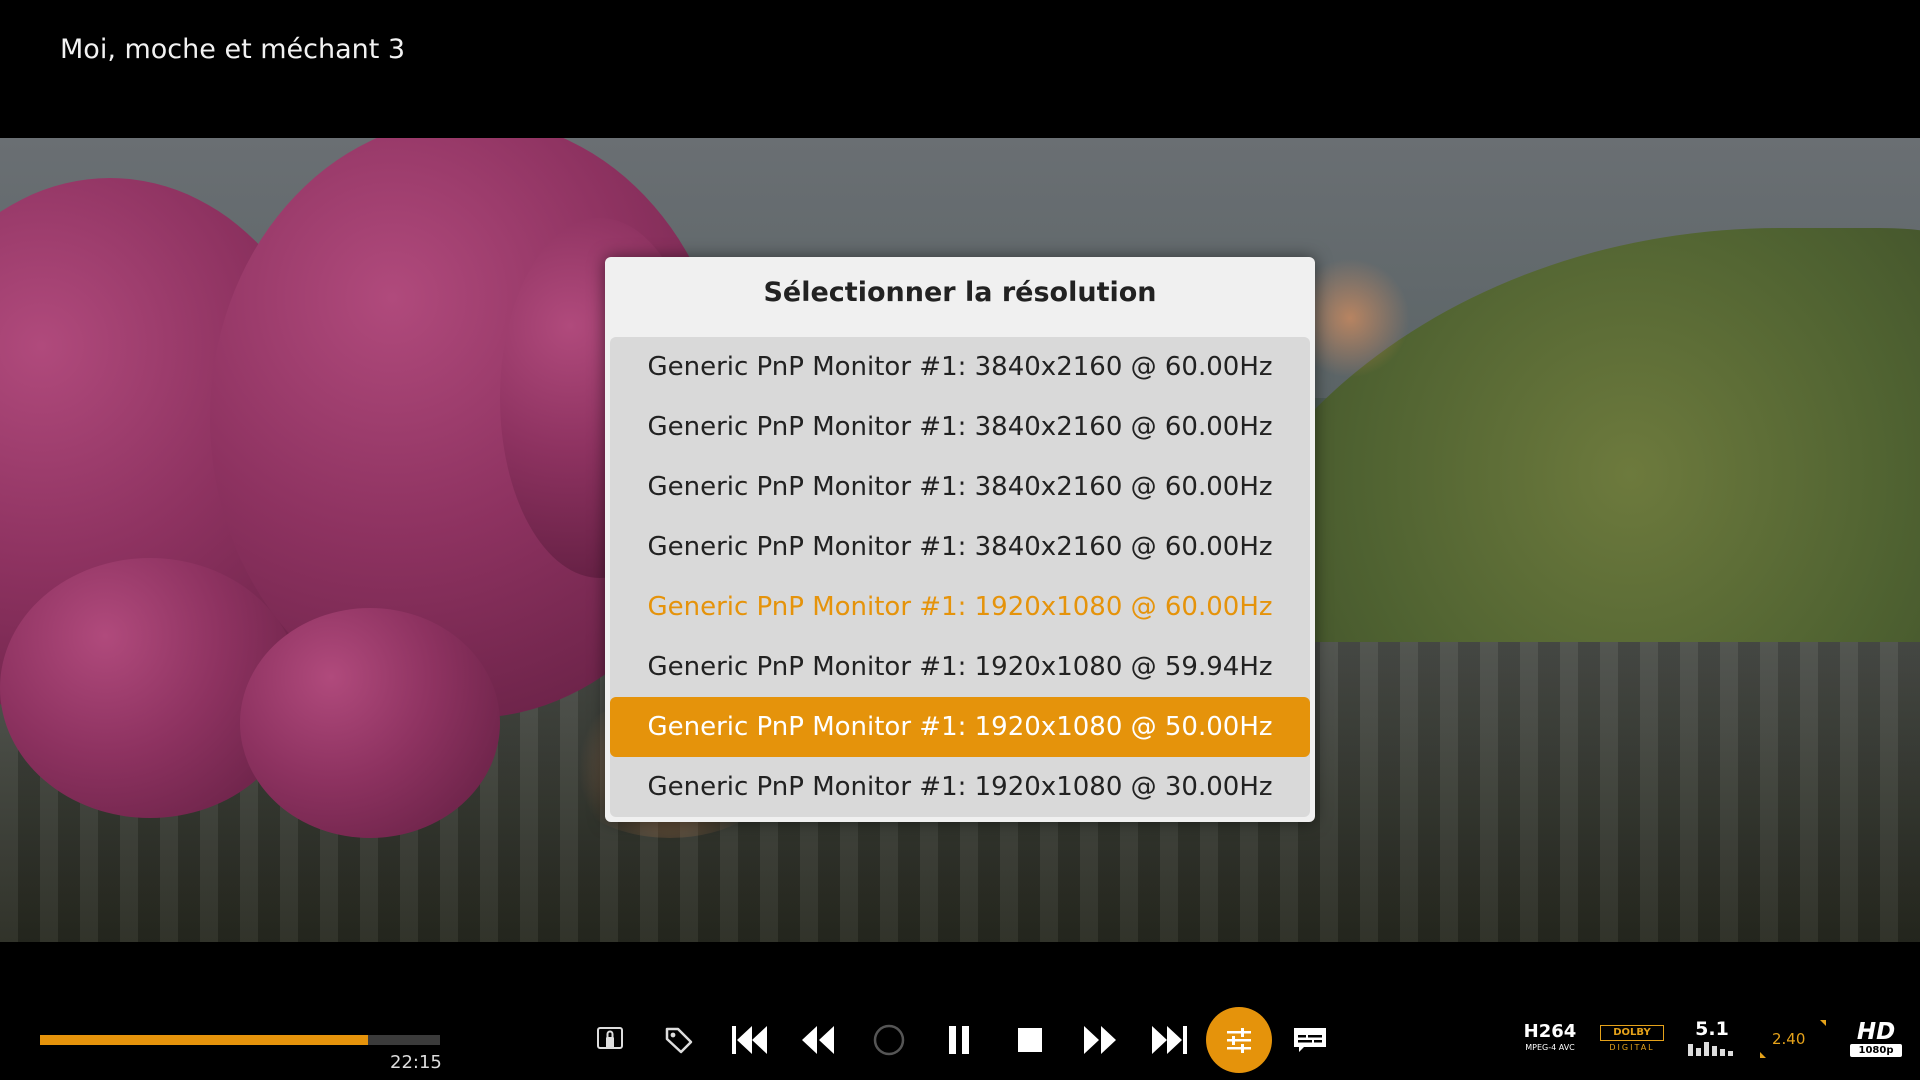 Image resolution: width=1920 pixels, height=1080 pixels. What do you see at coordinates (1789, 1039) in the screenshot?
I see `aspect-ratio-label: 2.40` at bounding box center [1789, 1039].